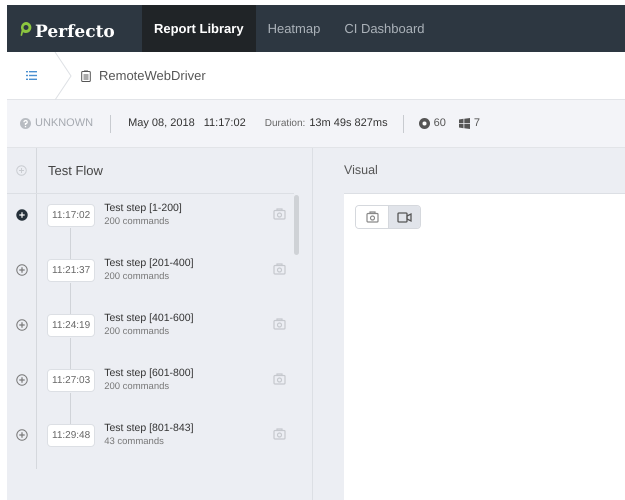 The image size is (625, 500). I want to click on list-icon, so click(31, 75).